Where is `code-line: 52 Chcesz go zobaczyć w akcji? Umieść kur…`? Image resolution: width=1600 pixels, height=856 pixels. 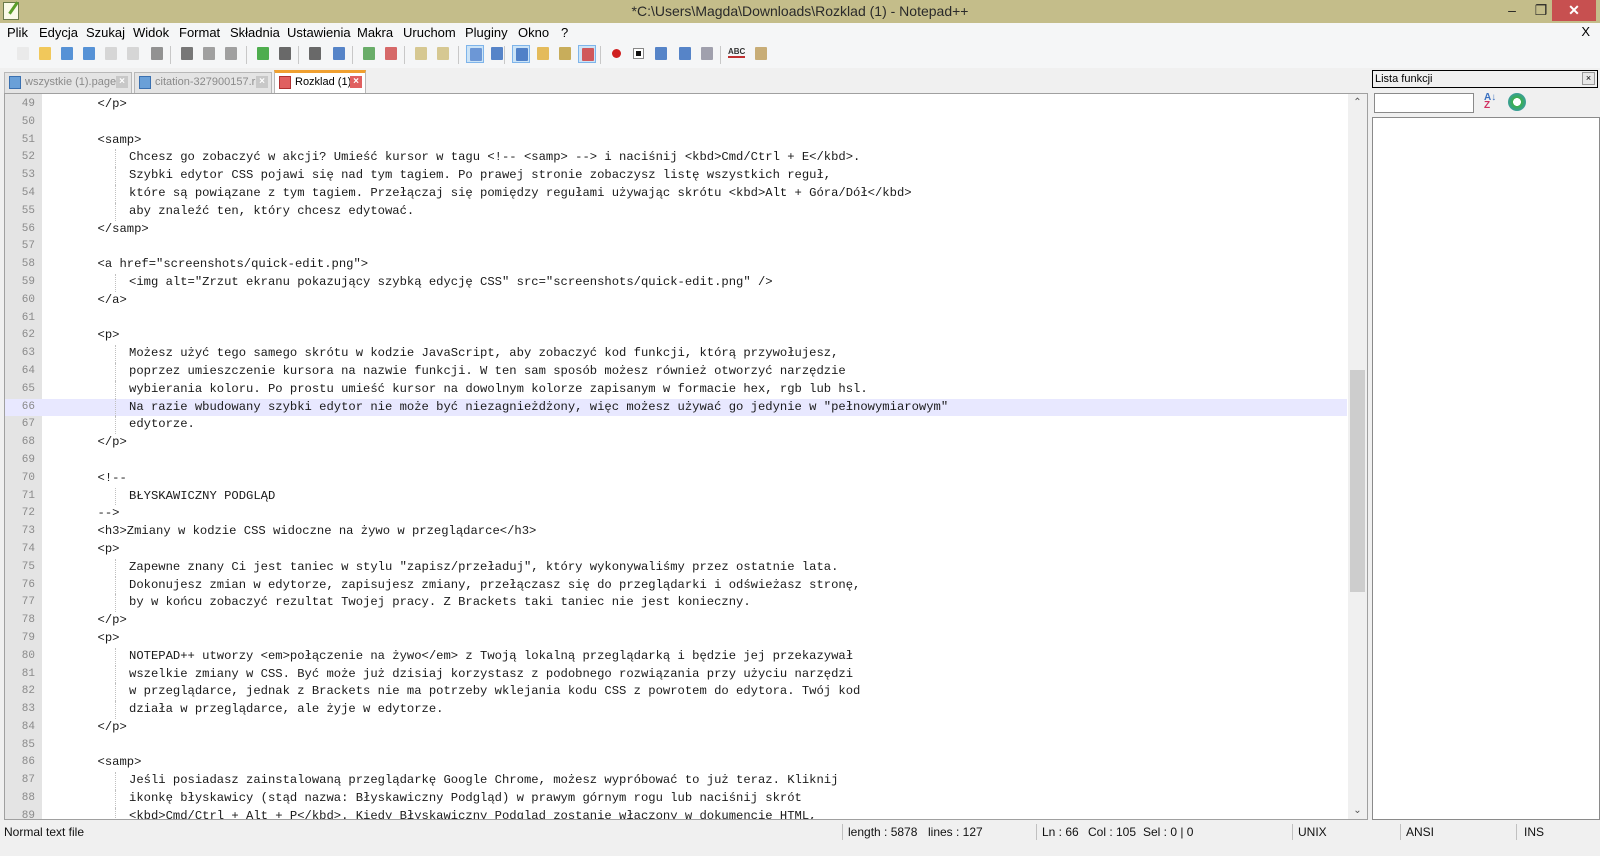 code-line: 52 Chcesz go zobaczyć w akcji? Umieść kur… is located at coordinates (676, 158).